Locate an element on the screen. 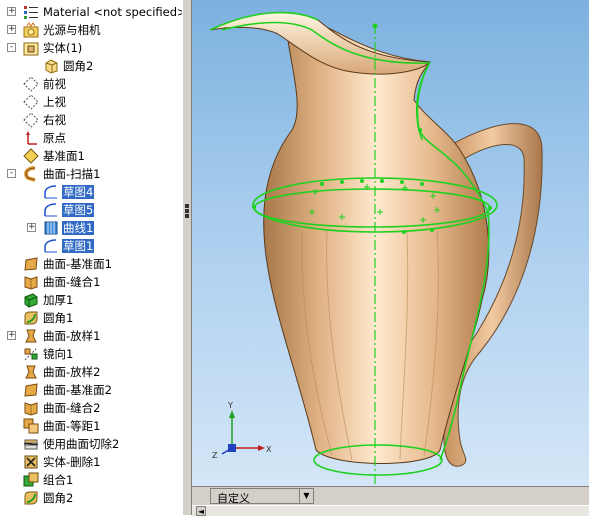  axis-y-label: Y is located at coordinates (230, 405).